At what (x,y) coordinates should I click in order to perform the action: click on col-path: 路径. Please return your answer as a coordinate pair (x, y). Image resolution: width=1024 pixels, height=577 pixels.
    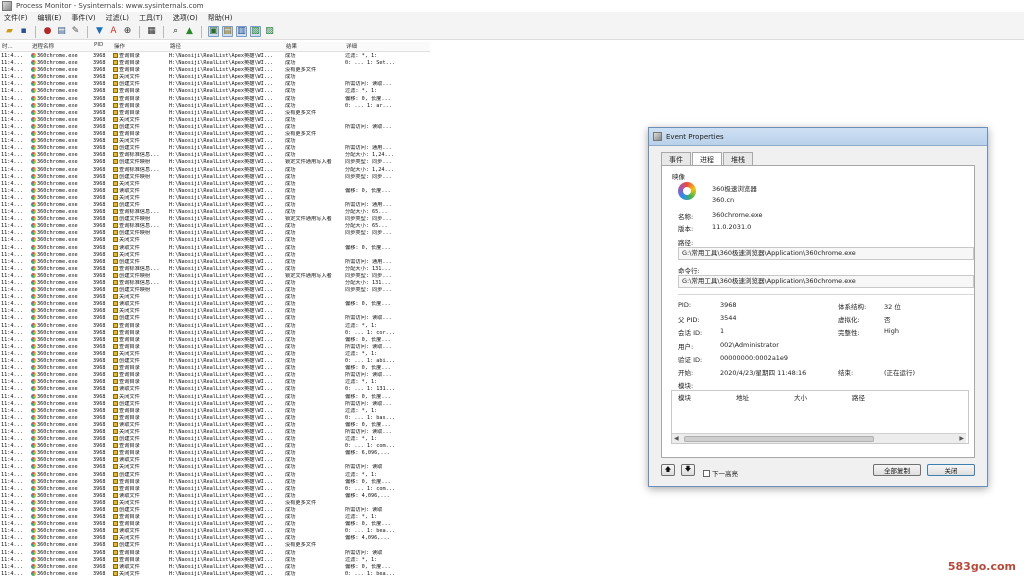
    Looking at the image, I should click on (226, 46).